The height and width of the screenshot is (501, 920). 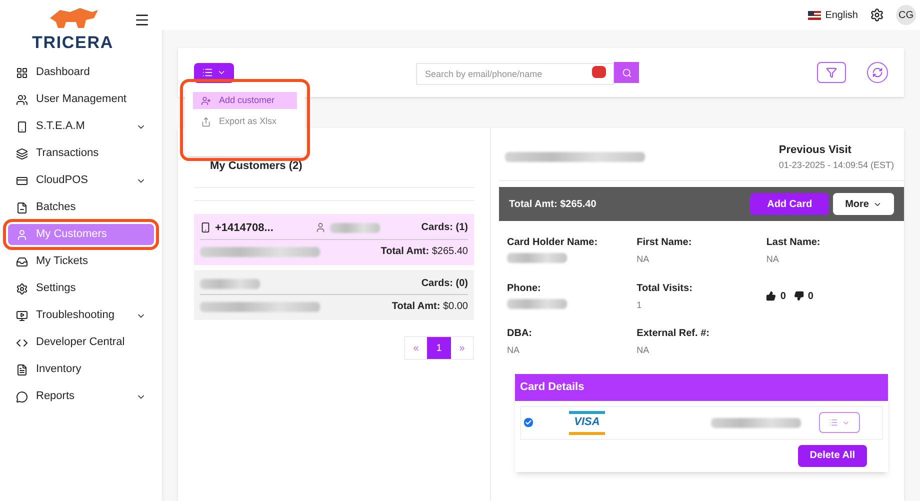 What do you see at coordinates (142, 20) in the screenshot?
I see `menu-icon` at bounding box center [142, 20].